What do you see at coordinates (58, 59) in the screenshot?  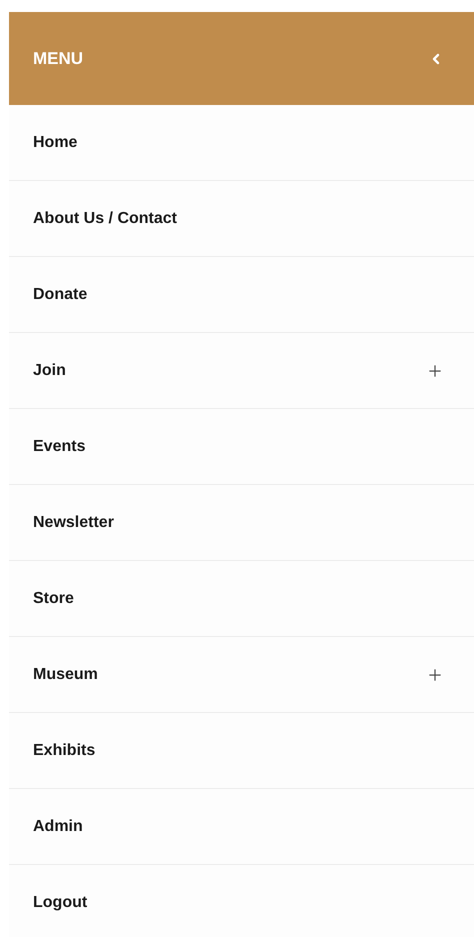 I see `menu-title: MENU` at bounding box center [58, 59].